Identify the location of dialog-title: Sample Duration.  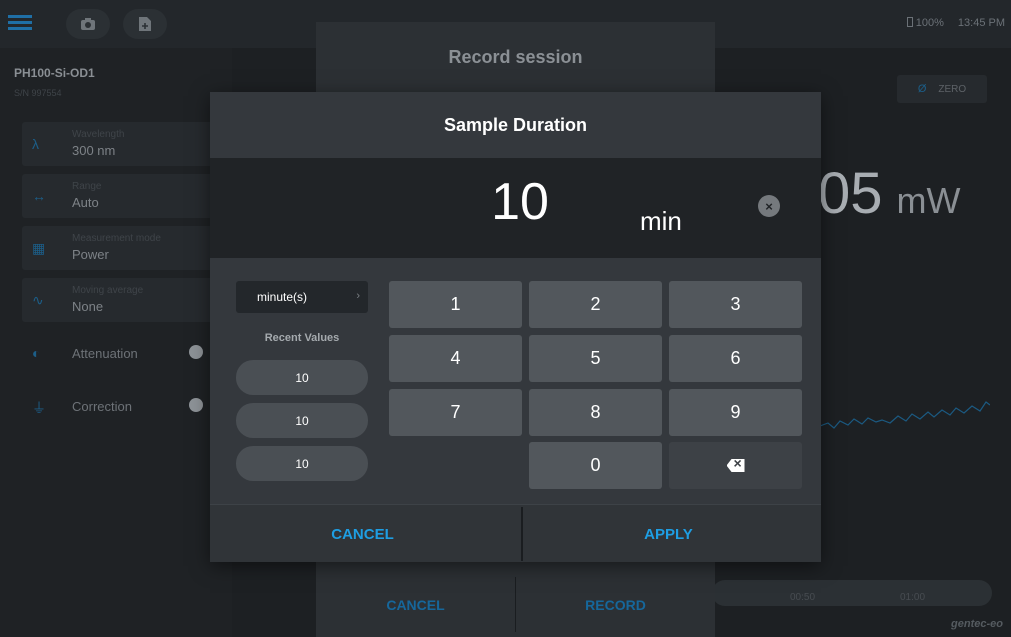
(515, 124).